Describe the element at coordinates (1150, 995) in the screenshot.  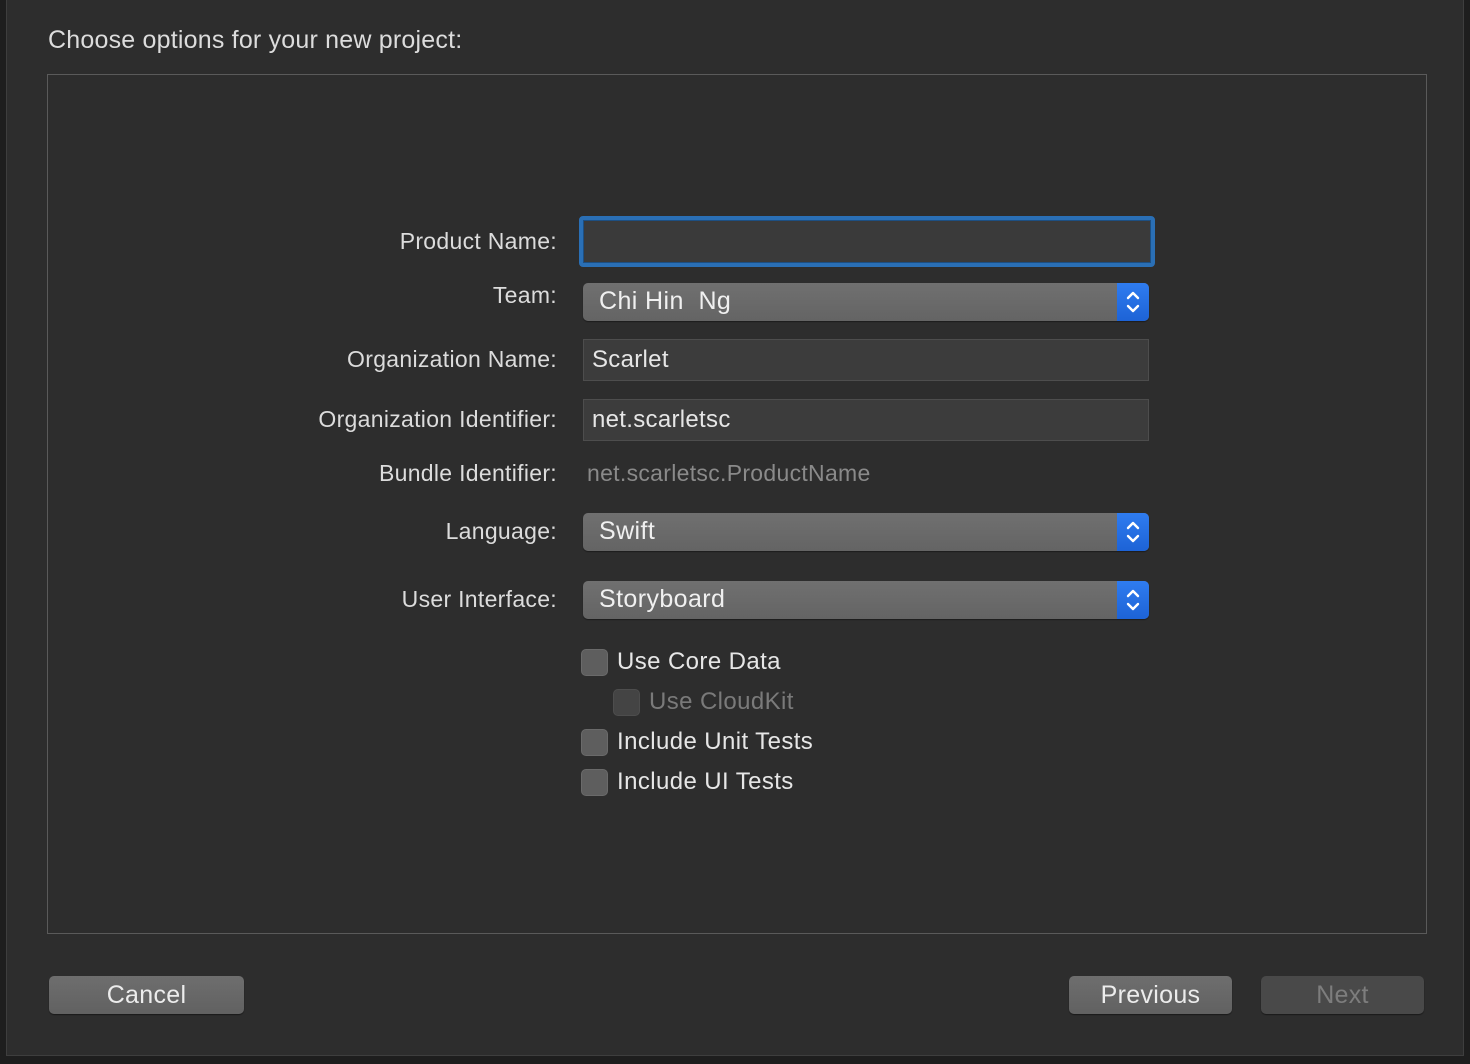
I see `previous-button: Previous` at that location.